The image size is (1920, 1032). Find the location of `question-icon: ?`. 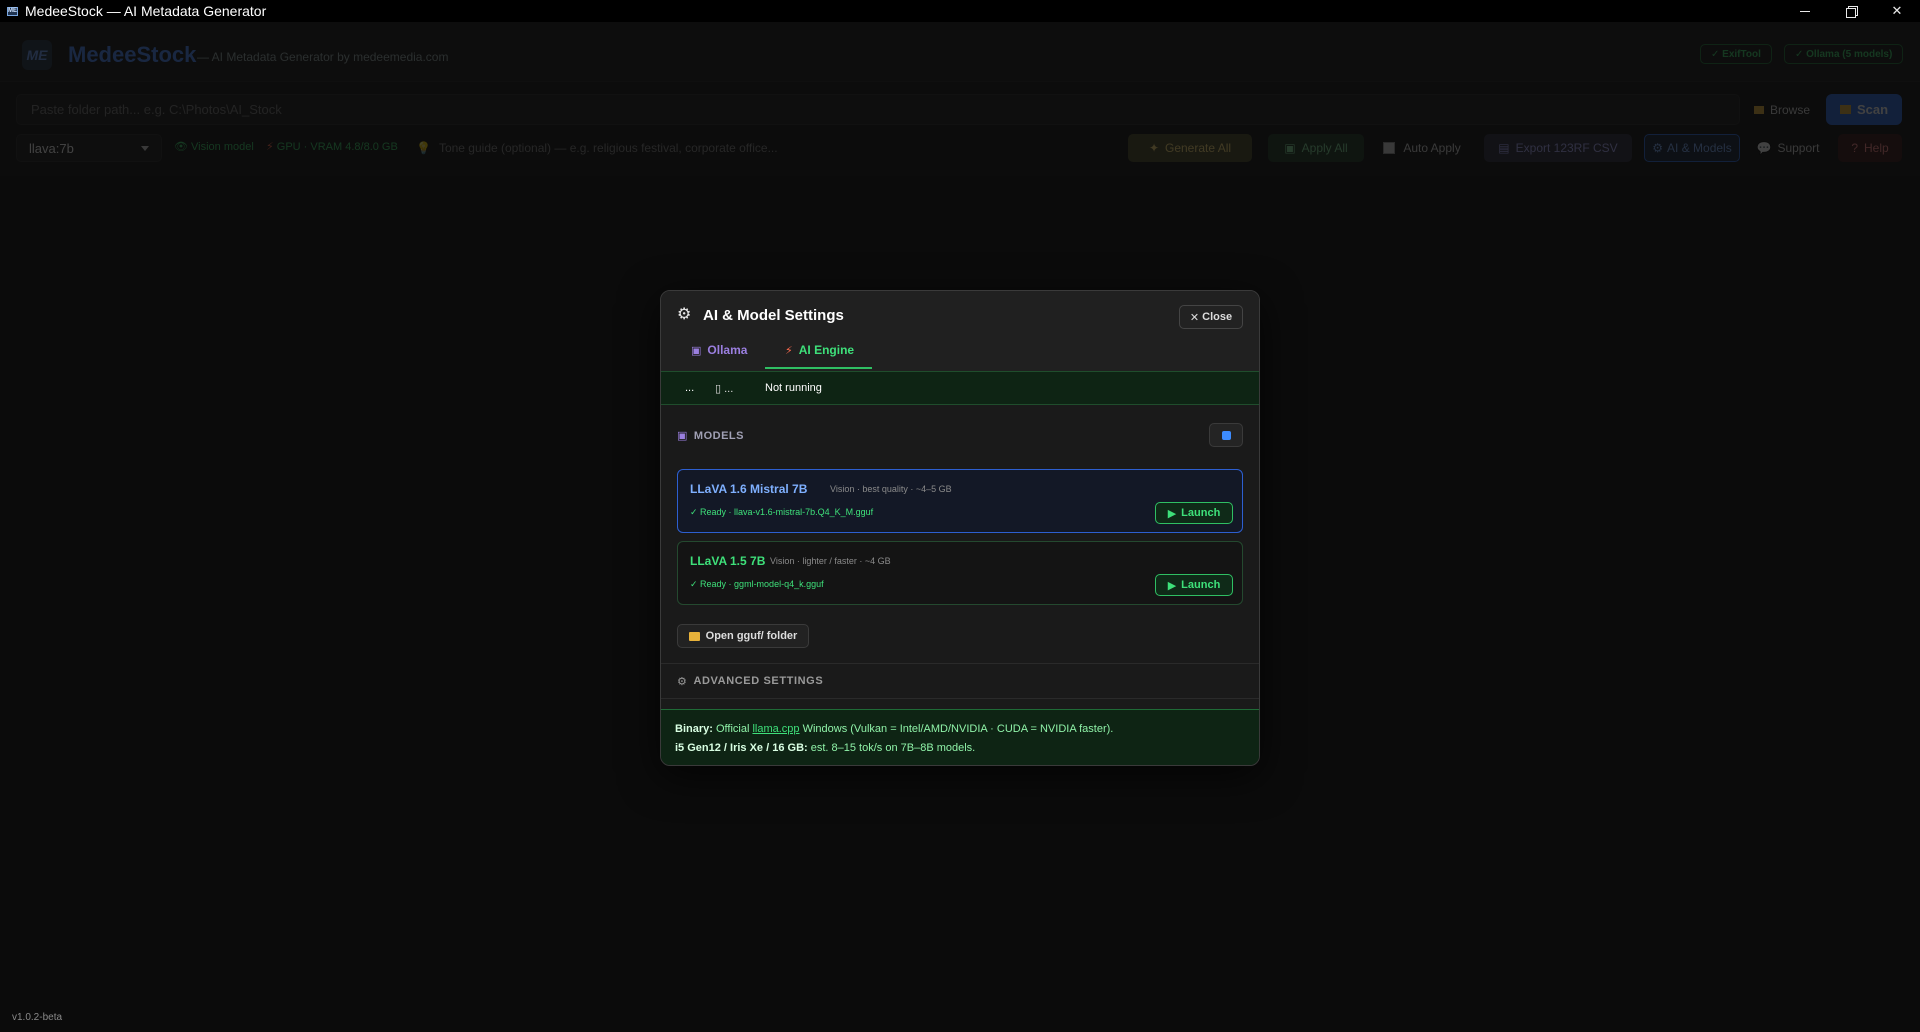

question-icon: ? is located at coordinates (1854, 148).